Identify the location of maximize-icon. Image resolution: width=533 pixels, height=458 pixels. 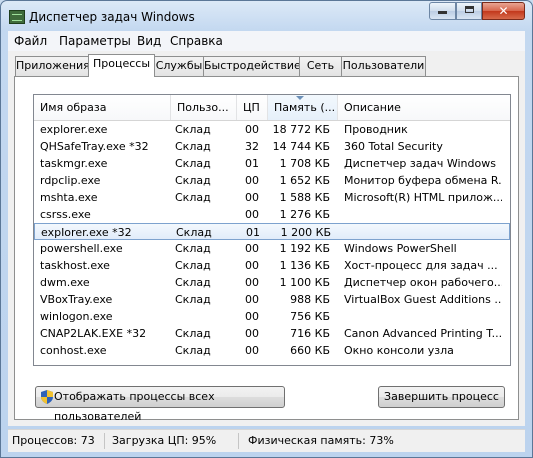
(469, 9).